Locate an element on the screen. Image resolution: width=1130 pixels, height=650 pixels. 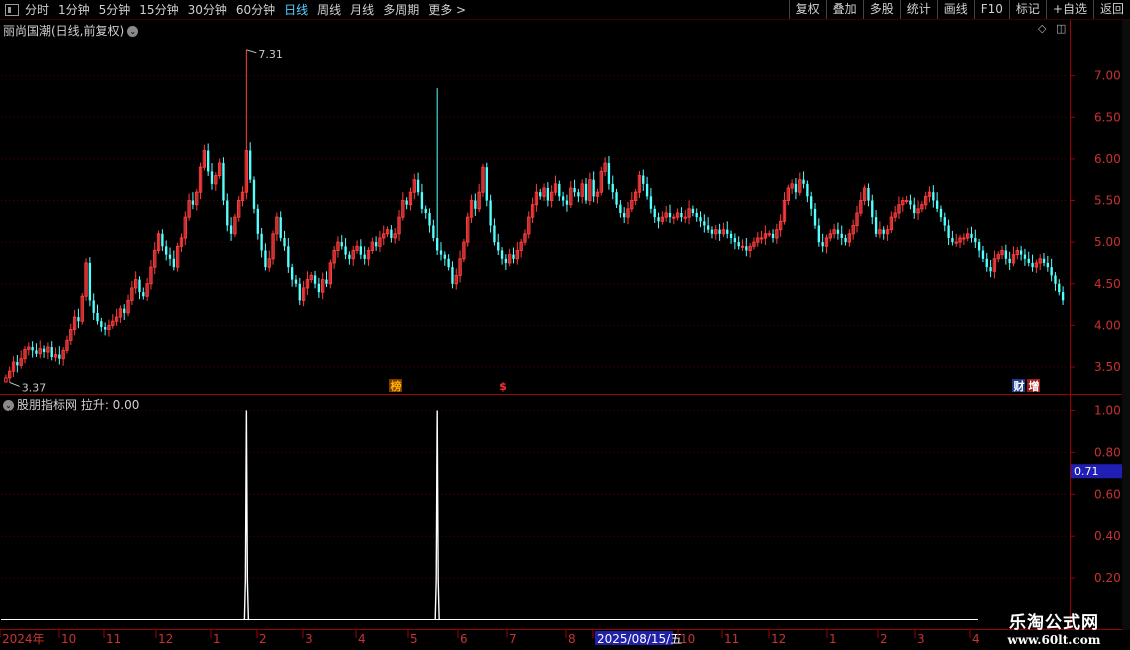
event-marker: $ is located at coordinates (503, 386).